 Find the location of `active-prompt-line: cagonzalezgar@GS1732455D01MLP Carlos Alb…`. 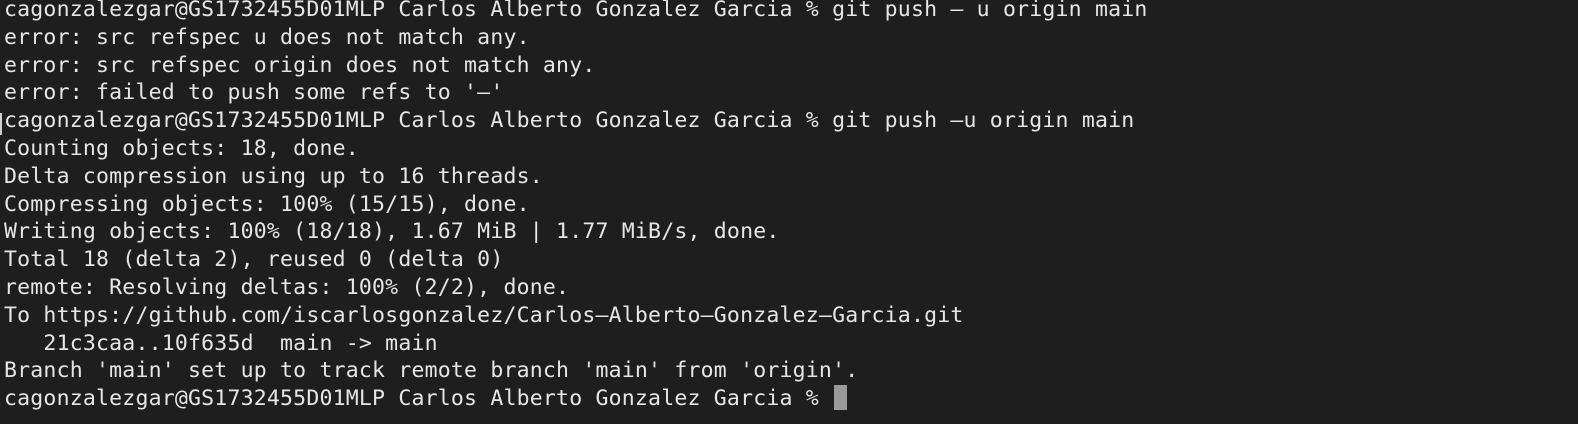

active-prompt-line: cagonzalezgar@GS1732455D01MLP Carlos Alb… is located at coordinates (791, 399).